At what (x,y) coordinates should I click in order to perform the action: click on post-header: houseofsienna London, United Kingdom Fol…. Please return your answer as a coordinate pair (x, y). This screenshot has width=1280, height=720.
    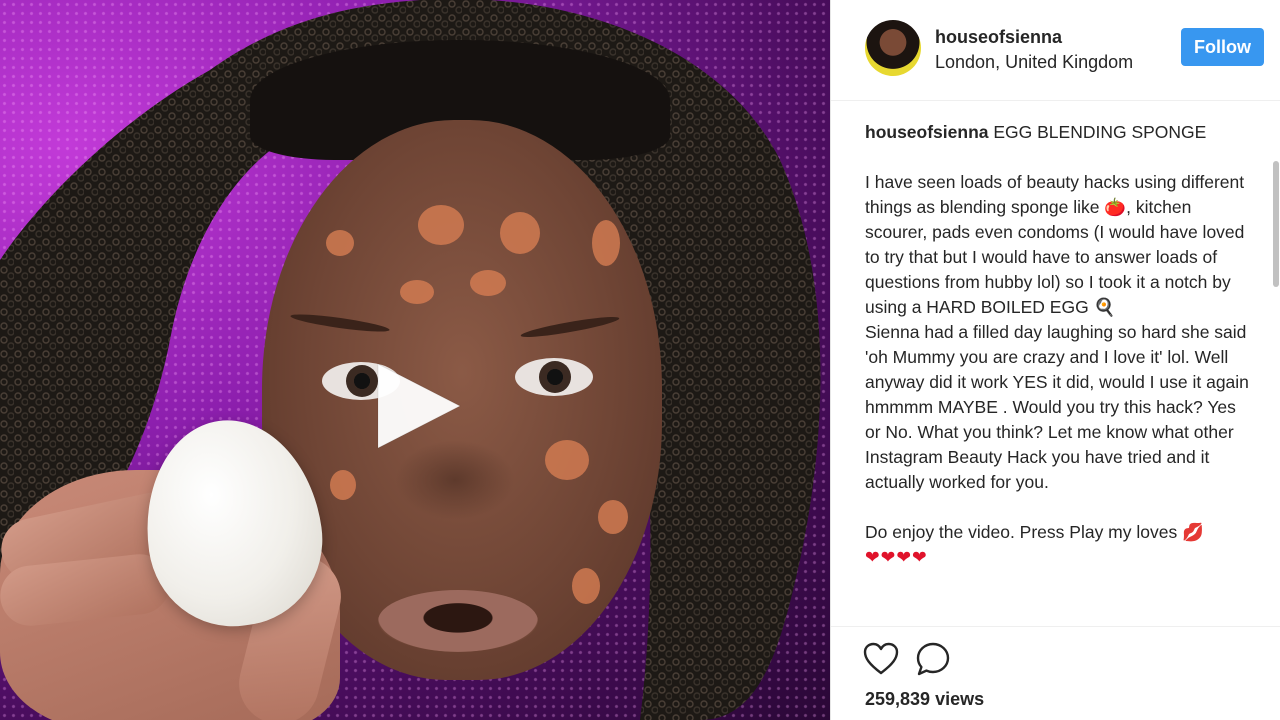
    Looking at the image, I should click on (1055, 50).